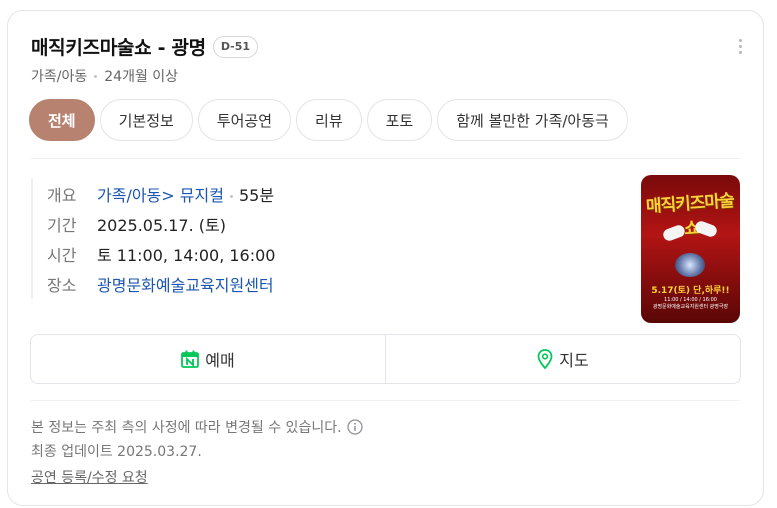  Describe the element at coordinates (329, 284) in the screenshot. I see `info-row-venue: 장소 광명문화예술교육지원센터` at that location.